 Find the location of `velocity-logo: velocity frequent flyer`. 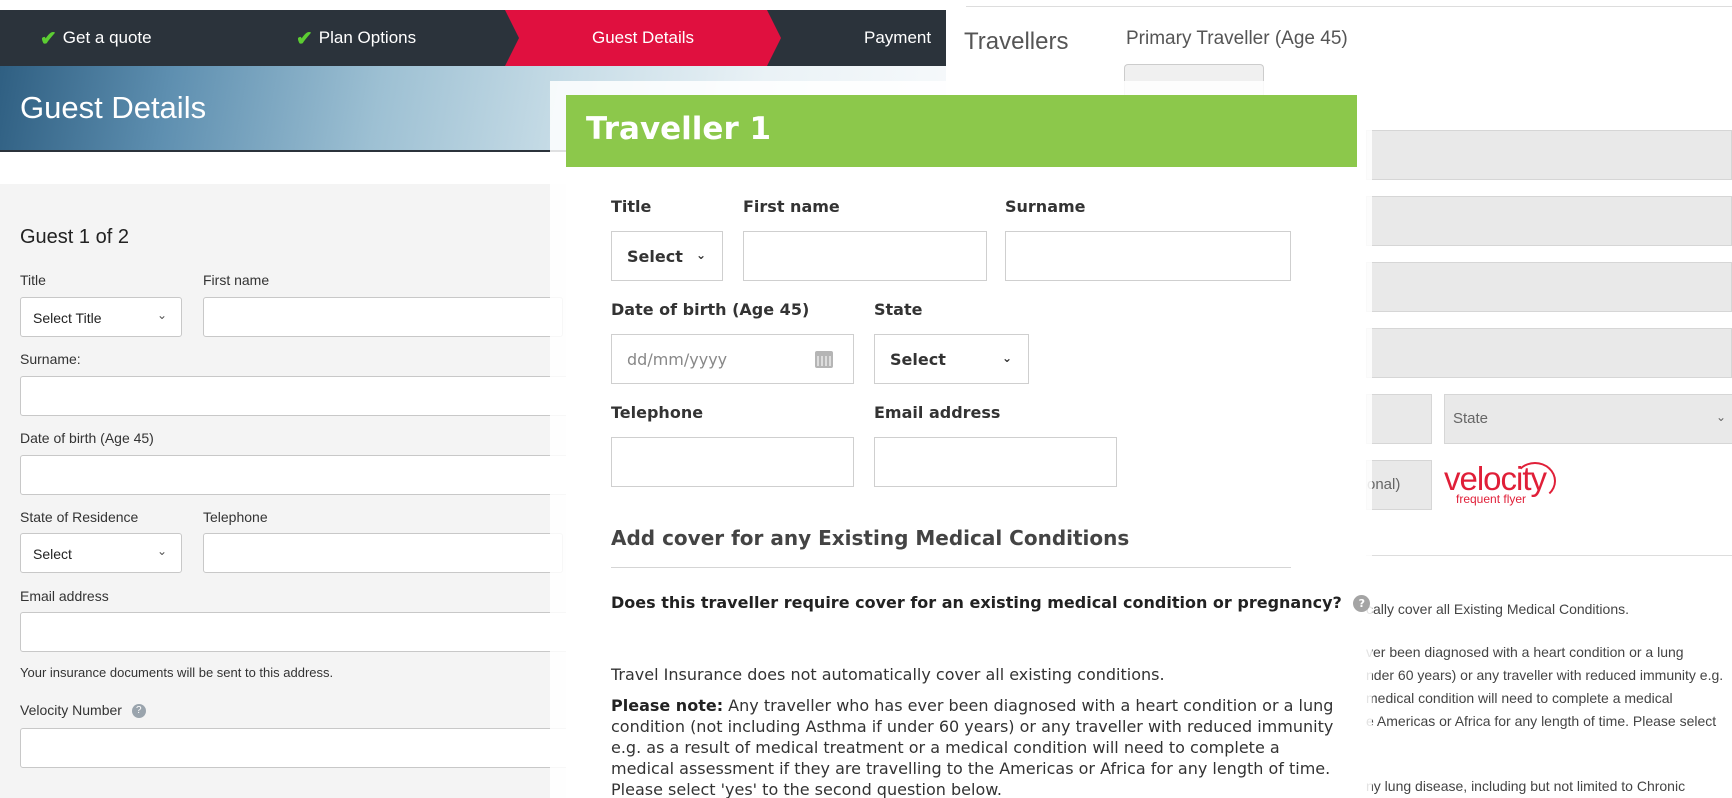

velocity-logo: velocity frequent flyer is located at coordinates (1504, 483).